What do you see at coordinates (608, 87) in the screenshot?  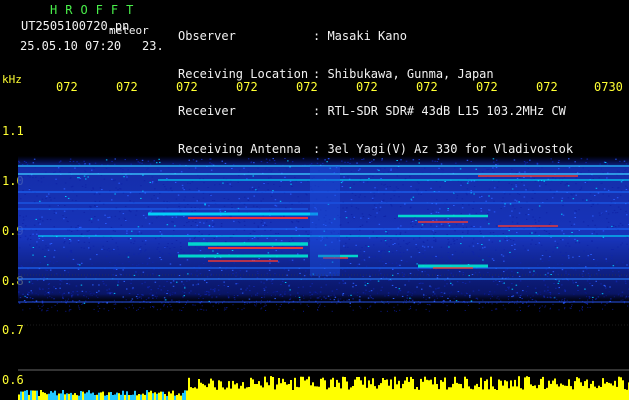 I see `time-tick: 0730` at bounding box center [608, 87].